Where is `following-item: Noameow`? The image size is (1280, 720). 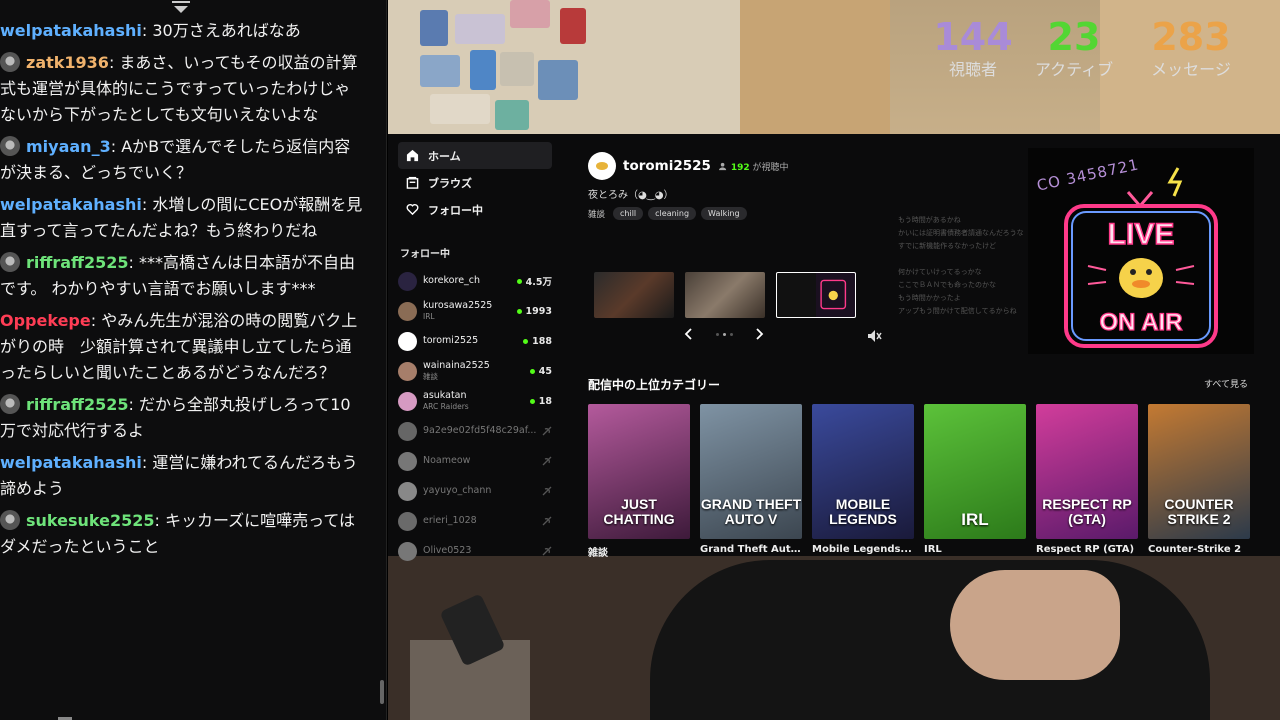 following-item: Noameow is located at coordinates (475, 461).